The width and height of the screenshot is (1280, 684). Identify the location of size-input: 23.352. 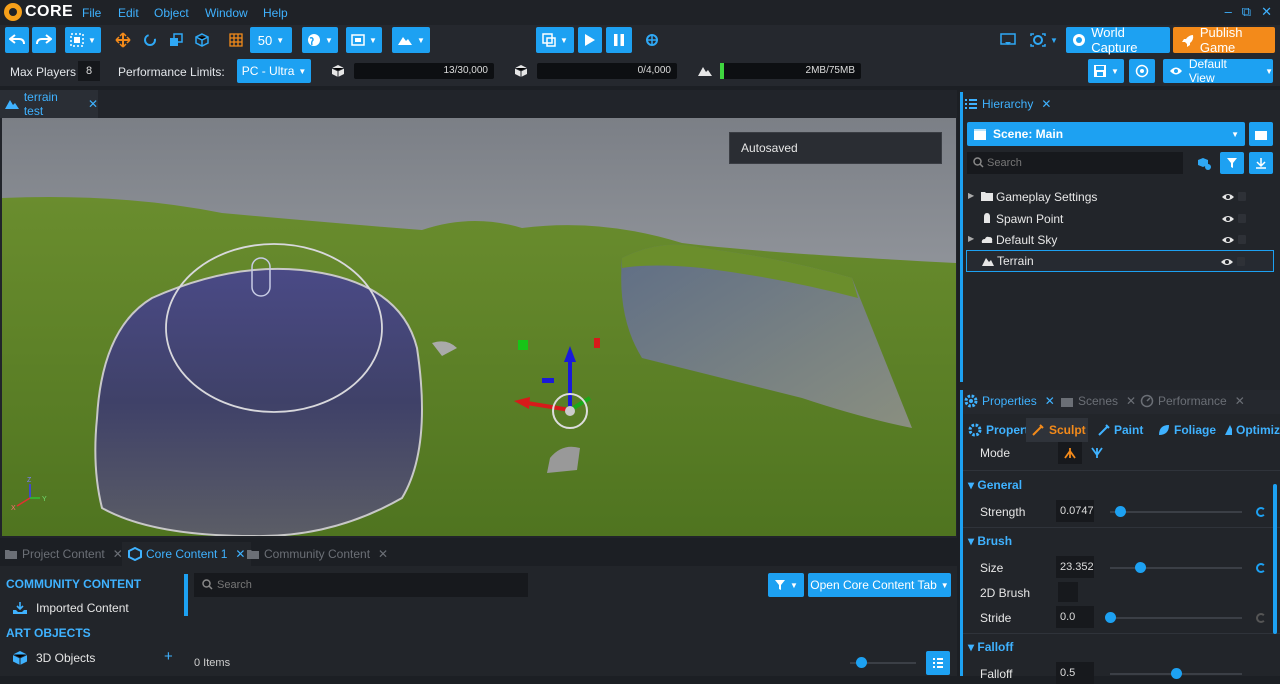
(1075, 567).